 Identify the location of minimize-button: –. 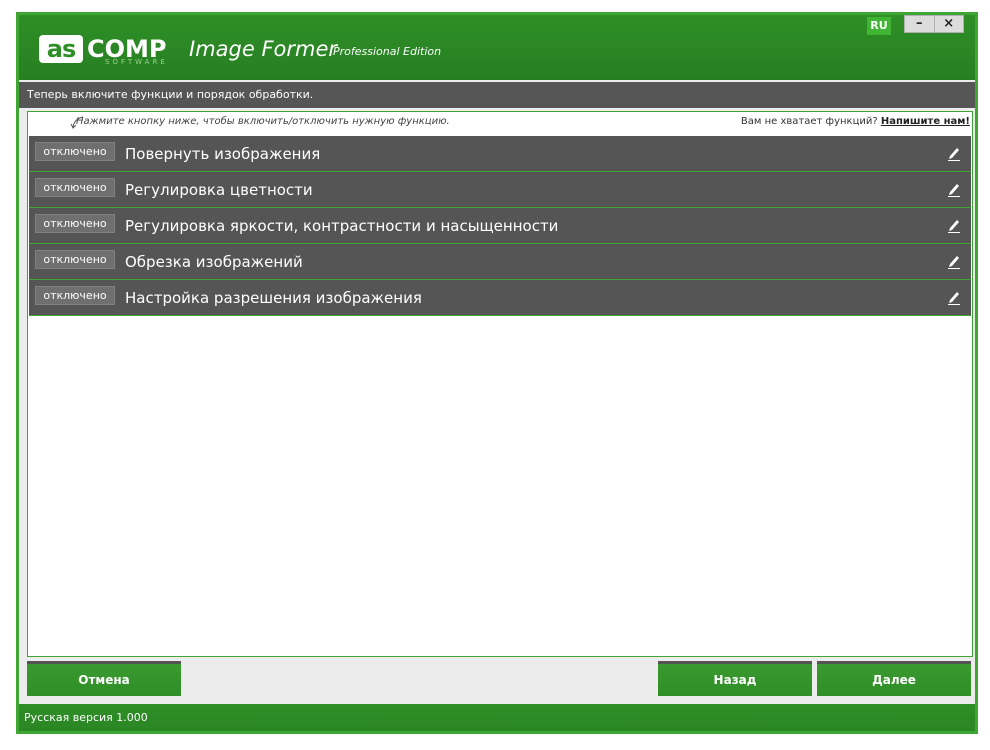
(920, 24).